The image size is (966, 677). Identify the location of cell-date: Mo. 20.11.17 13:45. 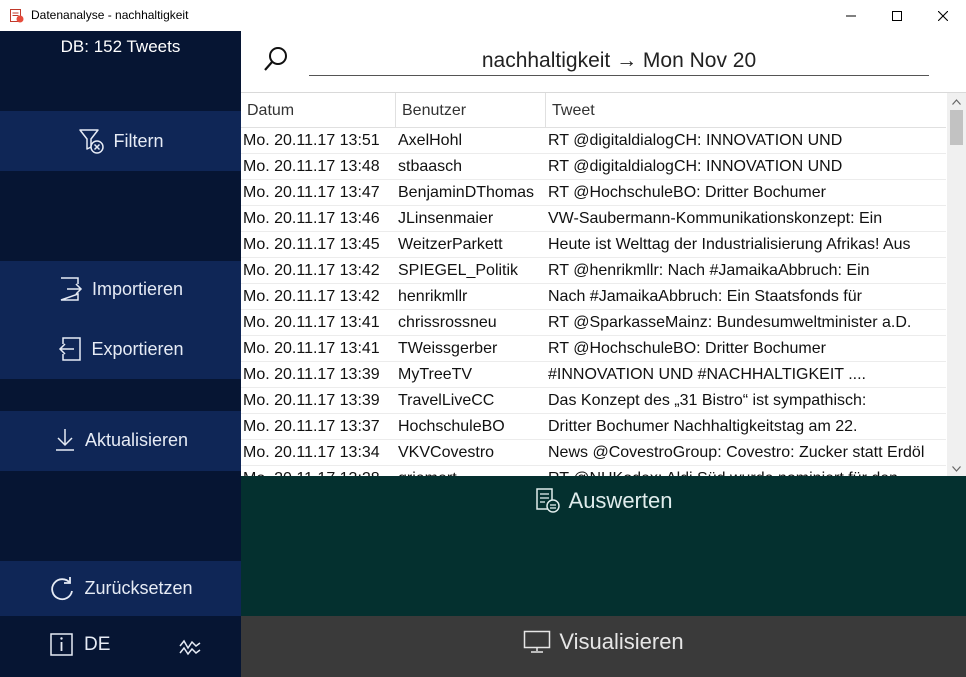
(311, 244).